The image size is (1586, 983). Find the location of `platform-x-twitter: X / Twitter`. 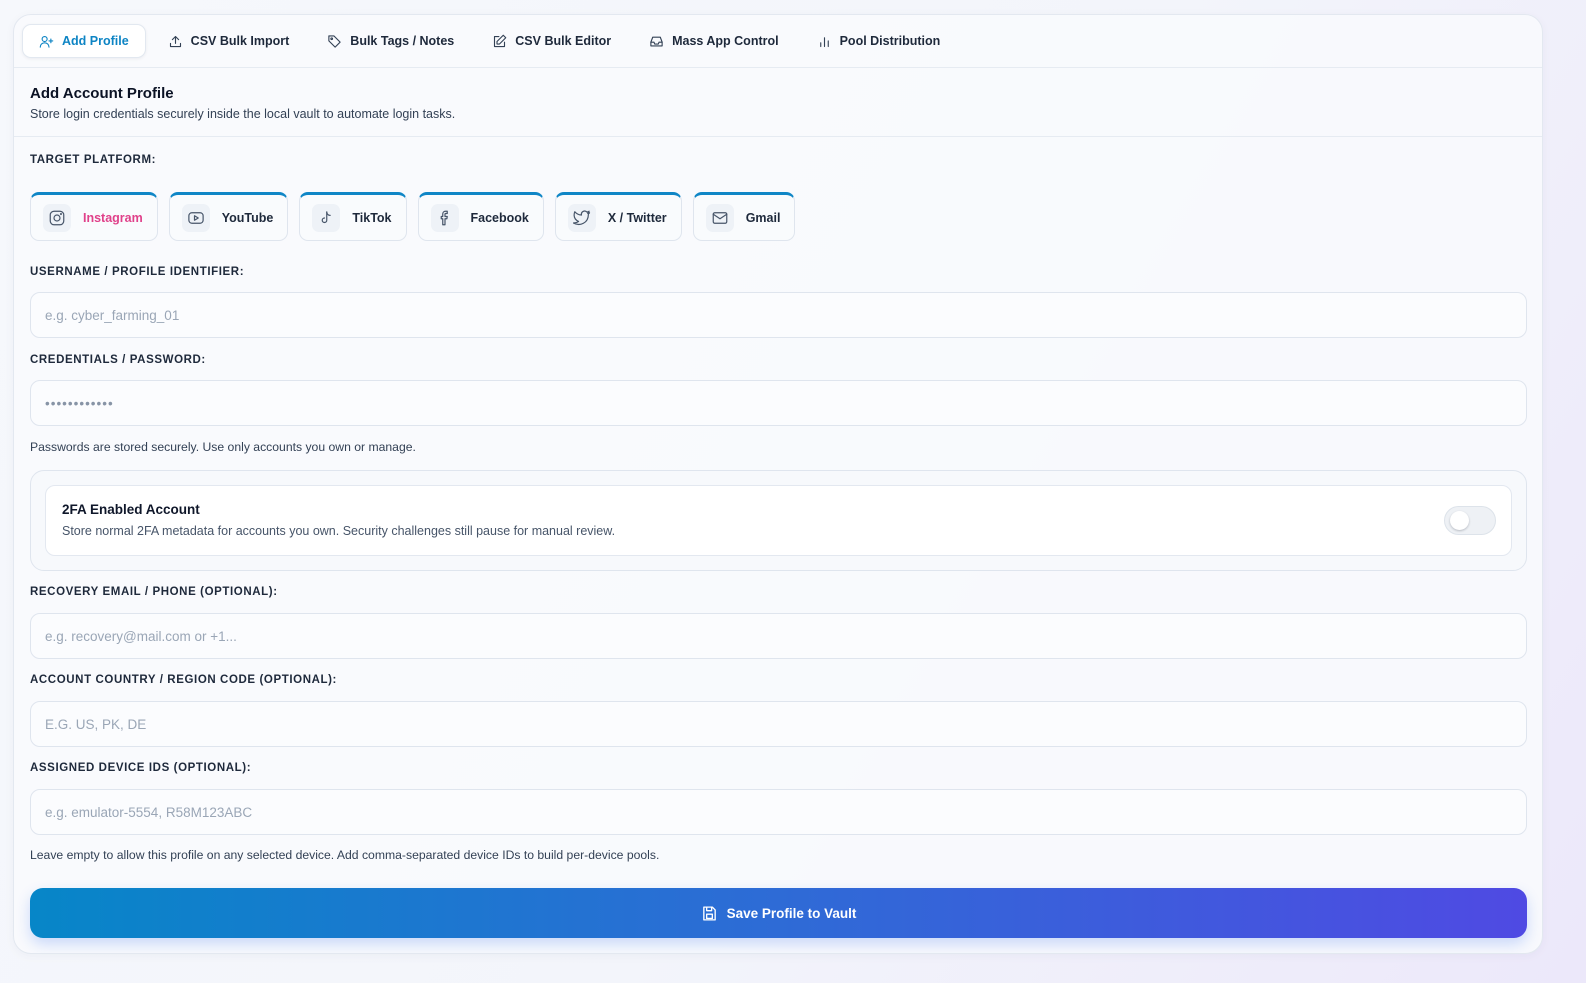

platform-x-twitter: X / Twitter is located at coordinates (618, 216).